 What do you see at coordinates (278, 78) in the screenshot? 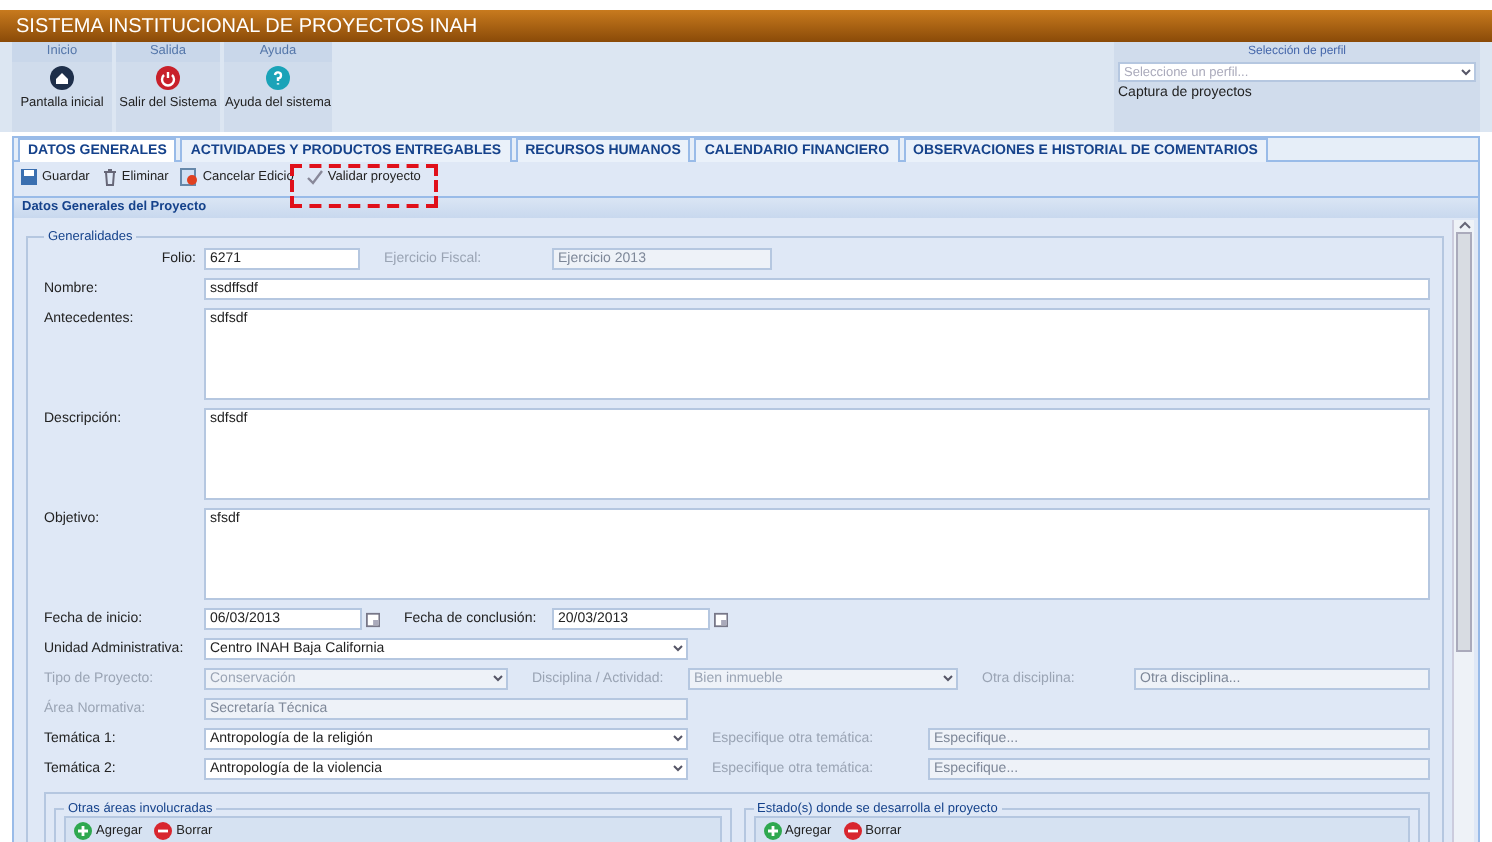
I see `help-icon` at bounding box center [278, 78].